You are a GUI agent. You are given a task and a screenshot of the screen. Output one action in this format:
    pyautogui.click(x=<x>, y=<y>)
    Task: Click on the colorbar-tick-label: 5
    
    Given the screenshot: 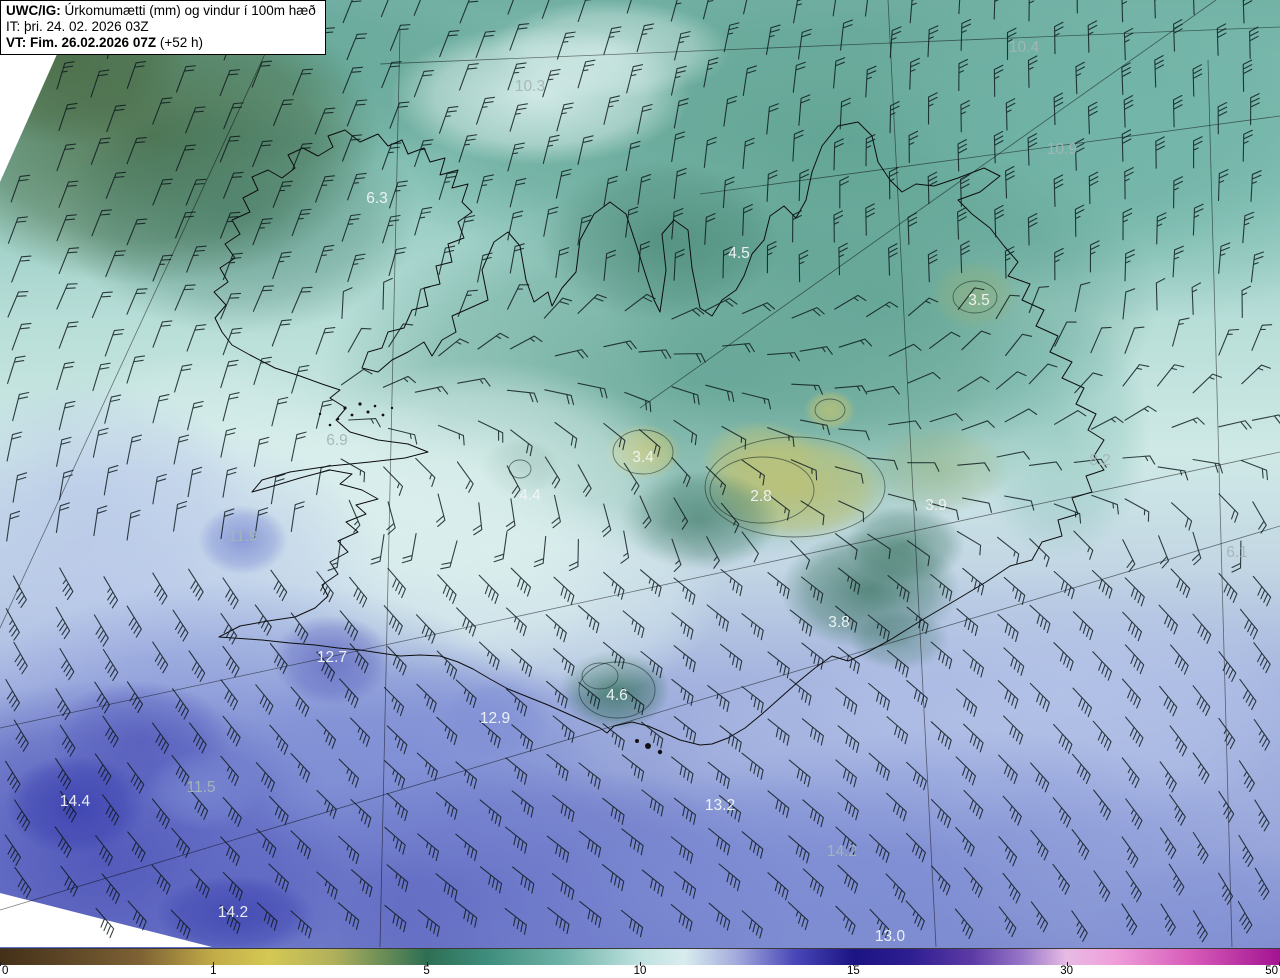 What is the action you would take?
    pyautogui.click(x=426, y=971)
    